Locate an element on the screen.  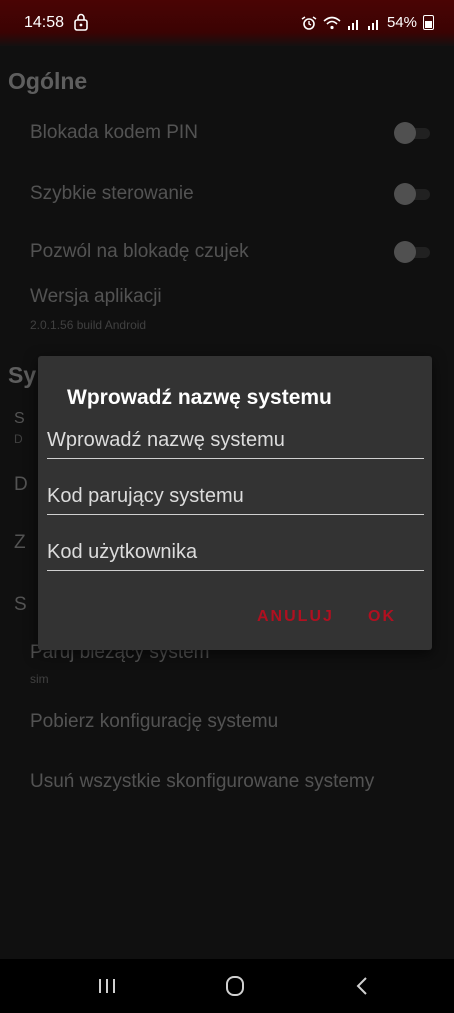
status-icons: 54% is located at coordinates (367, 22).